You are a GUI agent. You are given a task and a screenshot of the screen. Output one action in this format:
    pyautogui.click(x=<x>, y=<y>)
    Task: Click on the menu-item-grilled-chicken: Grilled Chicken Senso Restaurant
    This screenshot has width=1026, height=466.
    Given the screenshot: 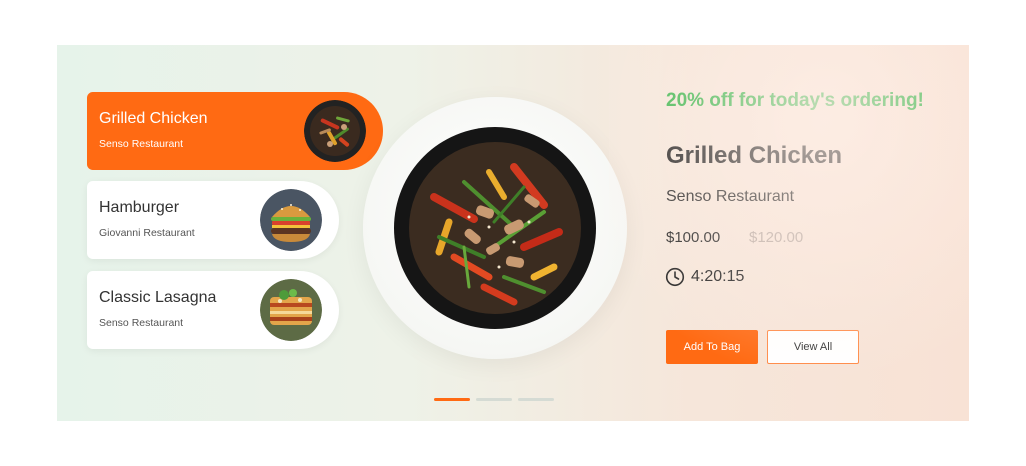 What is the action you would take?
    pyautogui.click(x=235, y=131)
    